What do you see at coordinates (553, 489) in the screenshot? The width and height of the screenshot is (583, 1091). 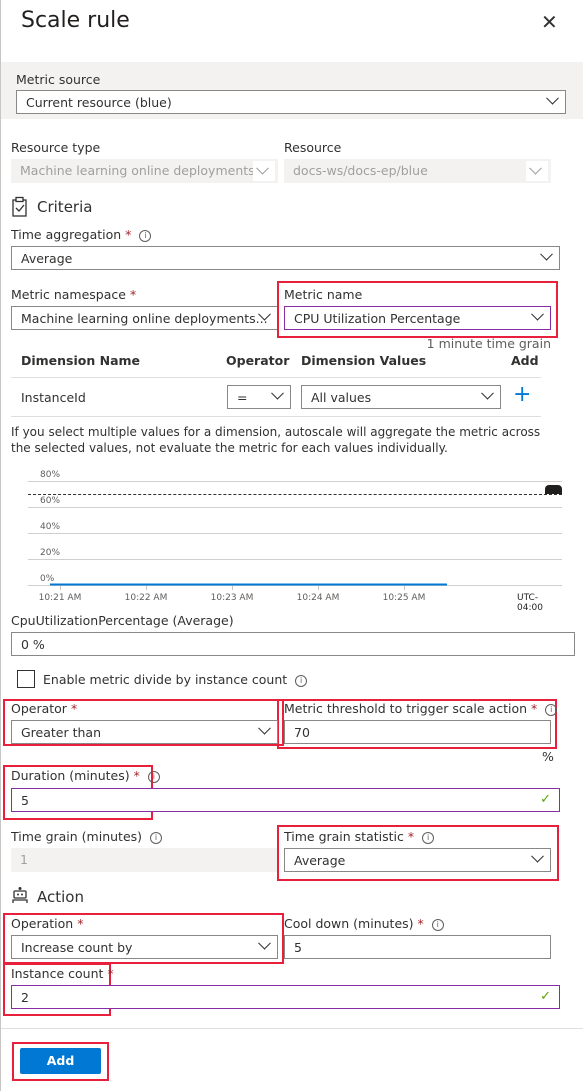 I see `threshold-marker` at bounding box center [553, 489].